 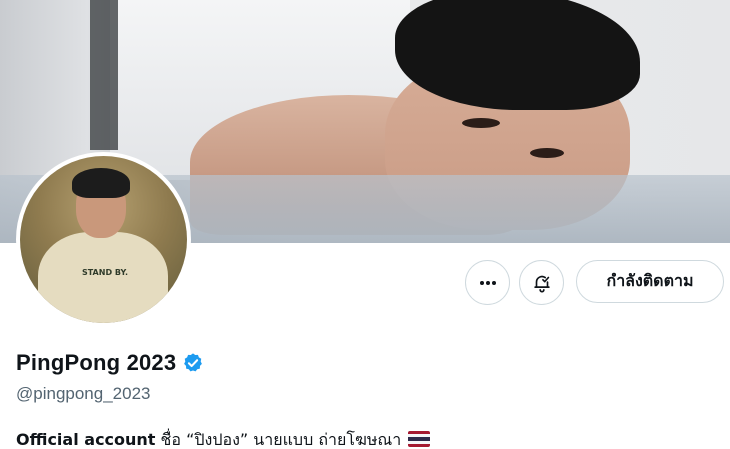 I want to click on bell-check-icon, so click(x=541, y=284).